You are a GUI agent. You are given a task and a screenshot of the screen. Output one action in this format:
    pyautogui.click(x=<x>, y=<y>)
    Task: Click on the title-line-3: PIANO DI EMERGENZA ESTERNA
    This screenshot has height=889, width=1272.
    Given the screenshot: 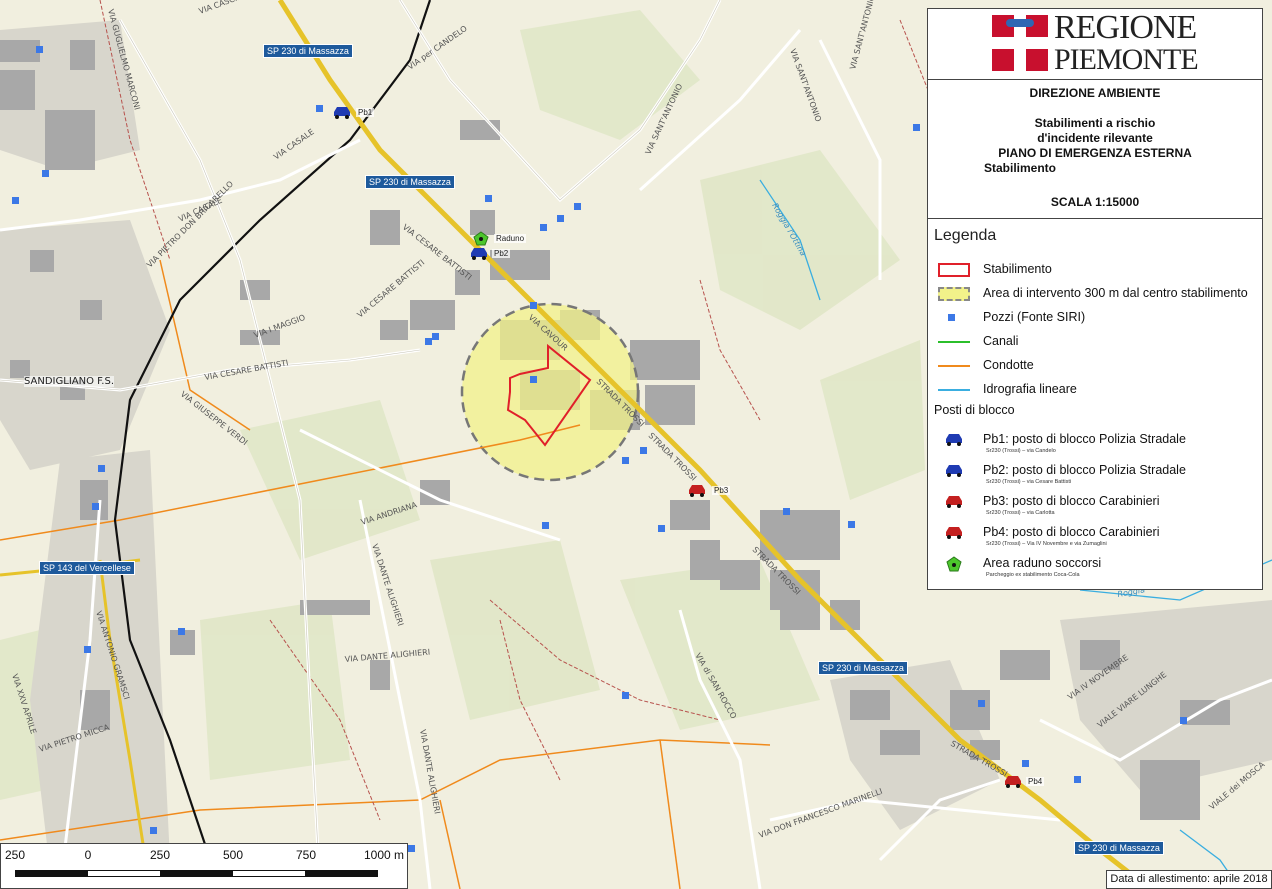 What is the action you would take?
    pyautogui.click(x=1095, y=153)
    